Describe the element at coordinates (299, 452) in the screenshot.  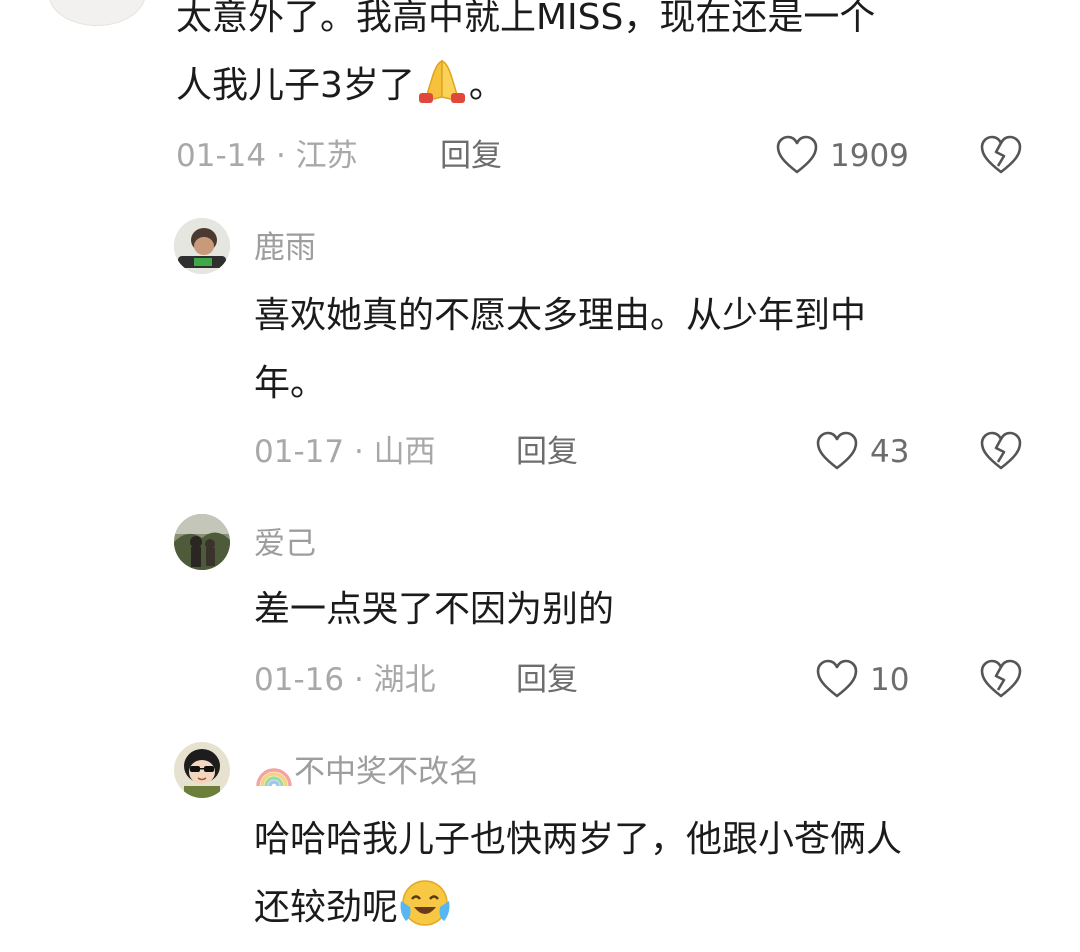
I see `comment-date: 01-17` at that location.